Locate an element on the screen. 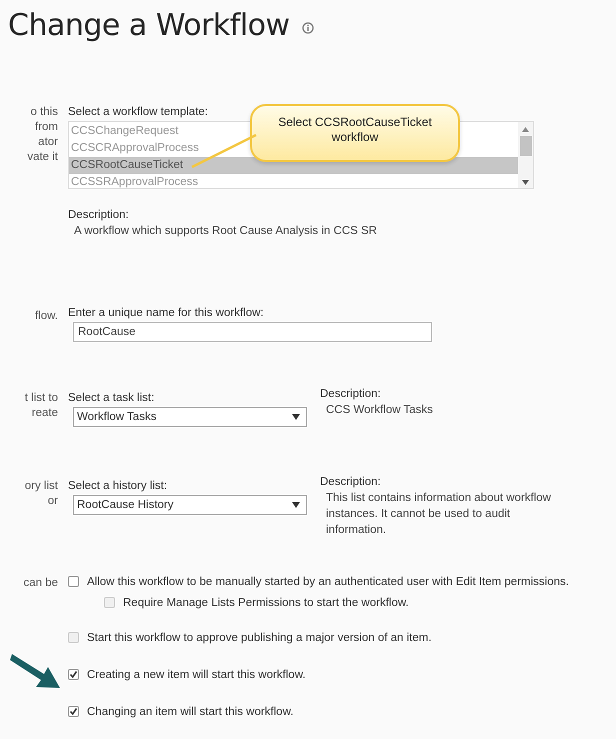 Image resolution: width=616 pixels, height=739 pixels. page-title: Change a Workflow is located at coordinates (149, 25).